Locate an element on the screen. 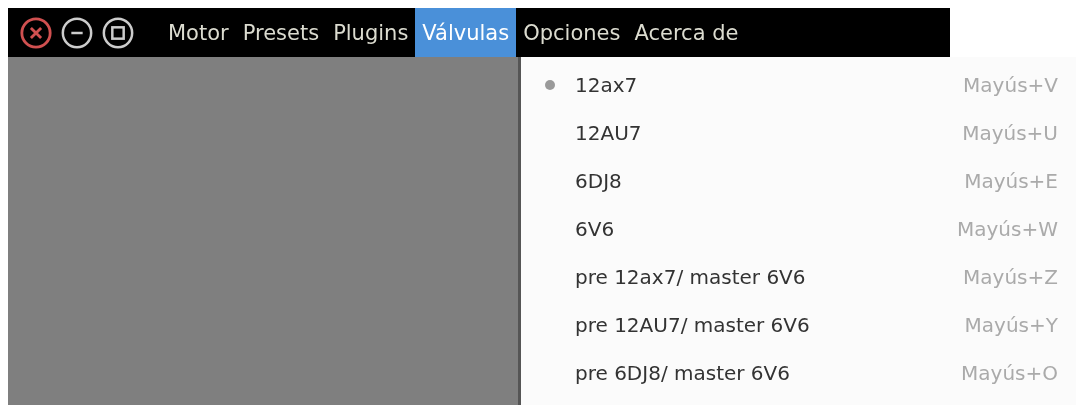  shortcut-label: Mayús+O is located at coordinates (1009, 373).